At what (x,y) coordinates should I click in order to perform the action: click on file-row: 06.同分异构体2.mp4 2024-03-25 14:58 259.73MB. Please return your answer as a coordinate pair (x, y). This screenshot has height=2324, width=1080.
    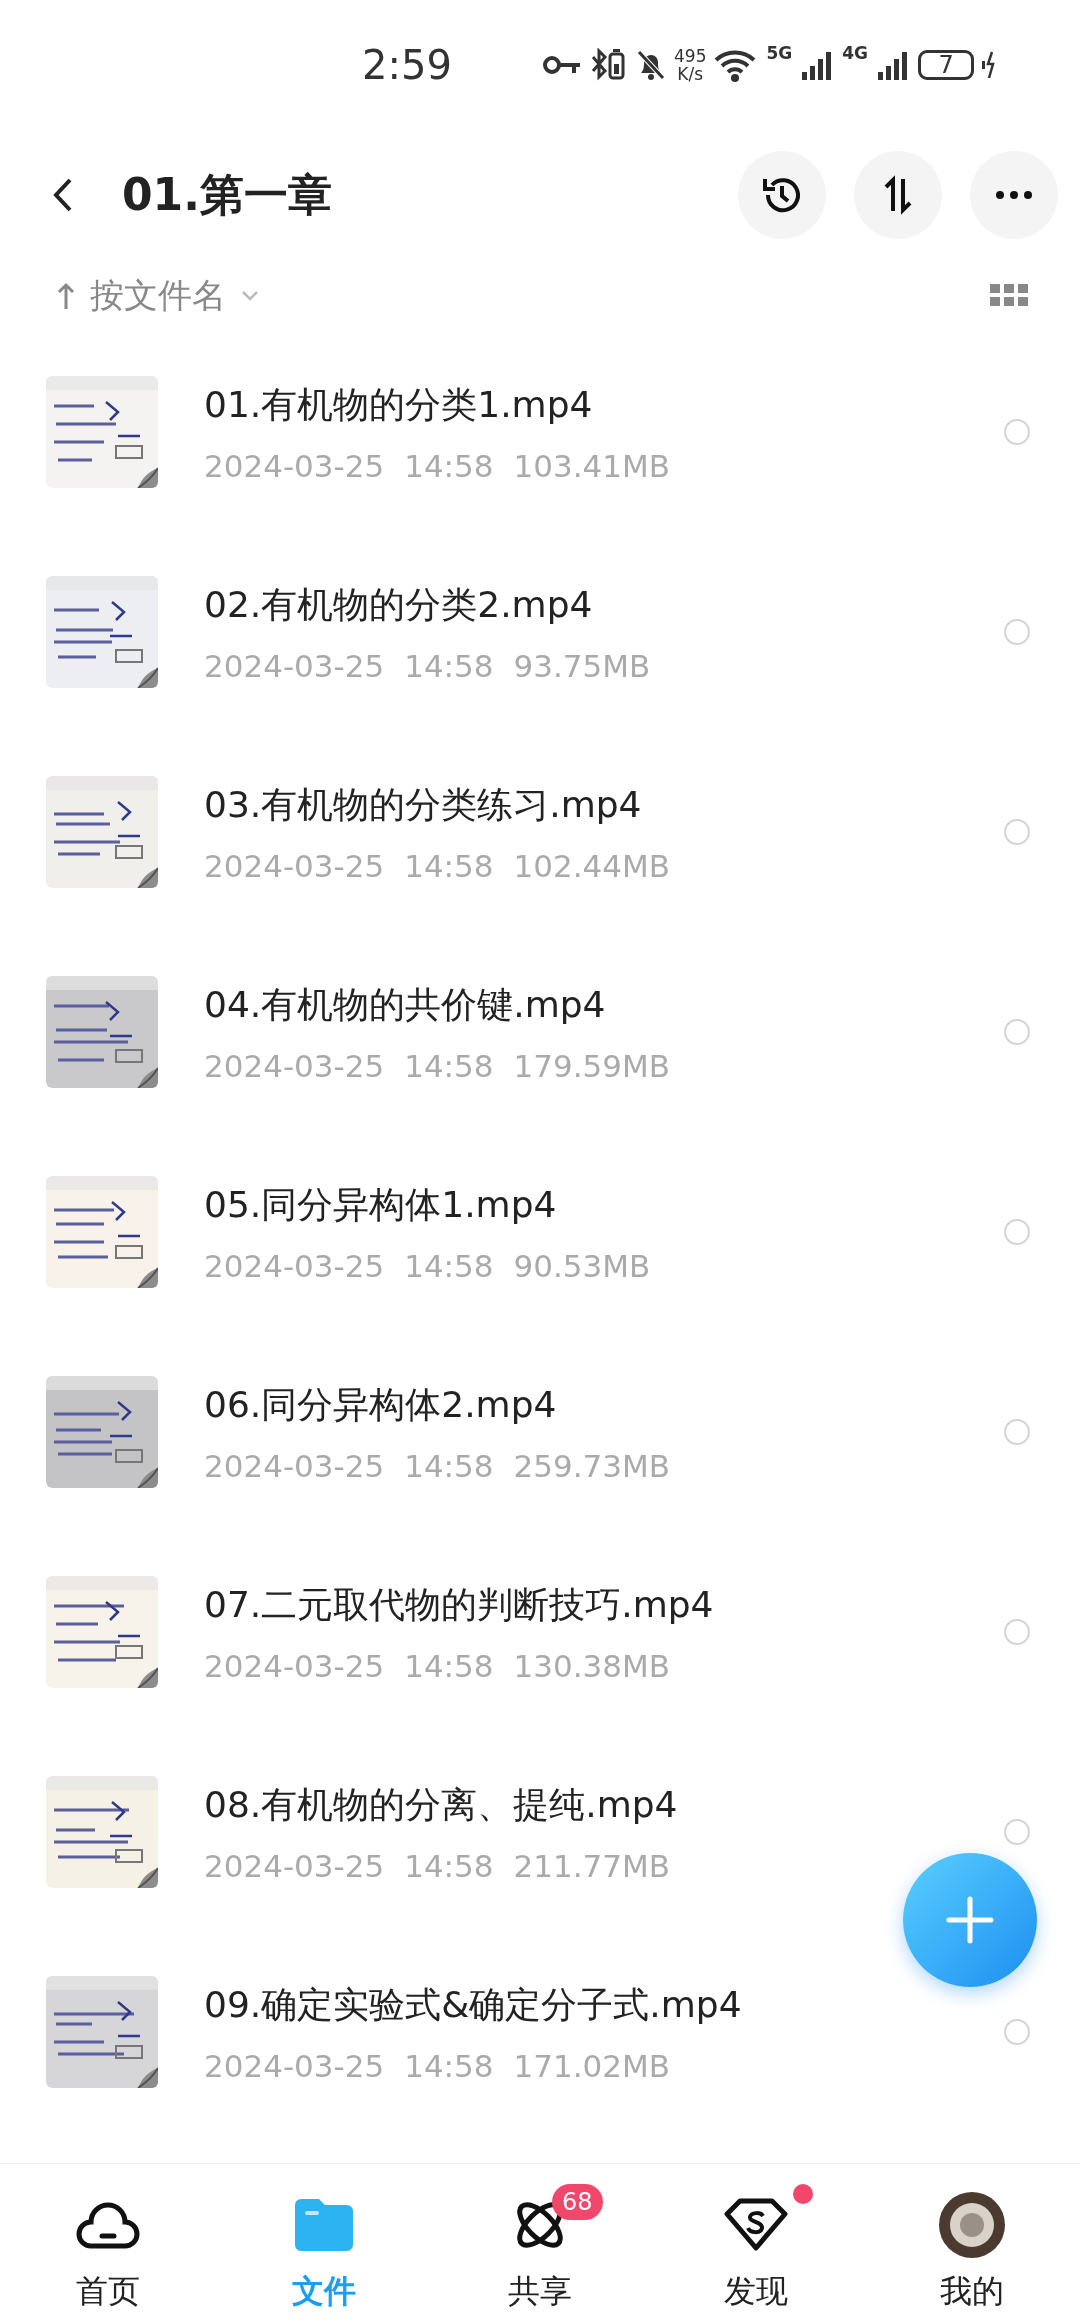
    Looking at the image, I should click on (540, 1432).